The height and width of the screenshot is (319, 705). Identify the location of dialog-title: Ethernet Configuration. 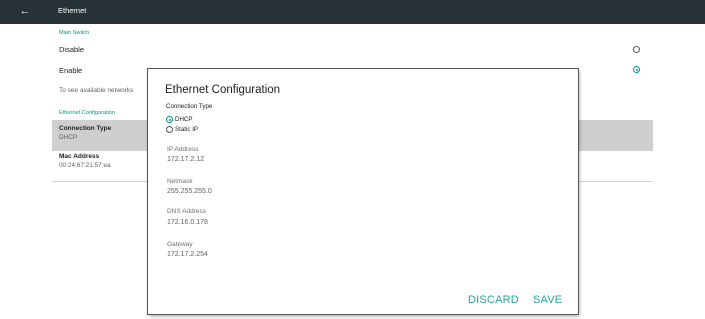
(223, 90).